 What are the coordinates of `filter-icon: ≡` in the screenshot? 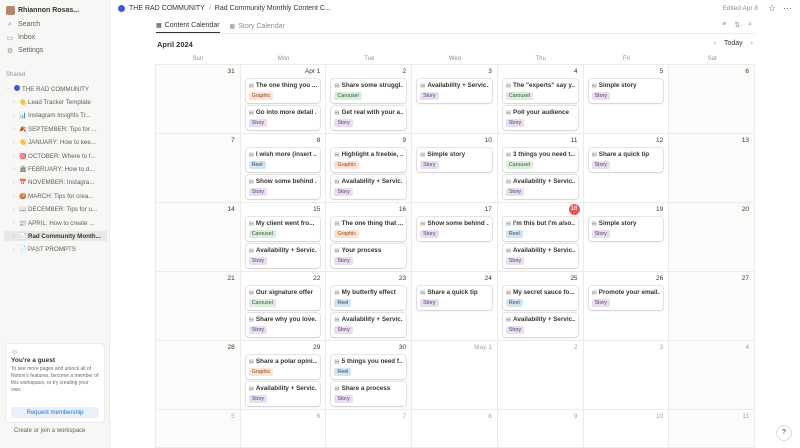 It's located at (724, 25).